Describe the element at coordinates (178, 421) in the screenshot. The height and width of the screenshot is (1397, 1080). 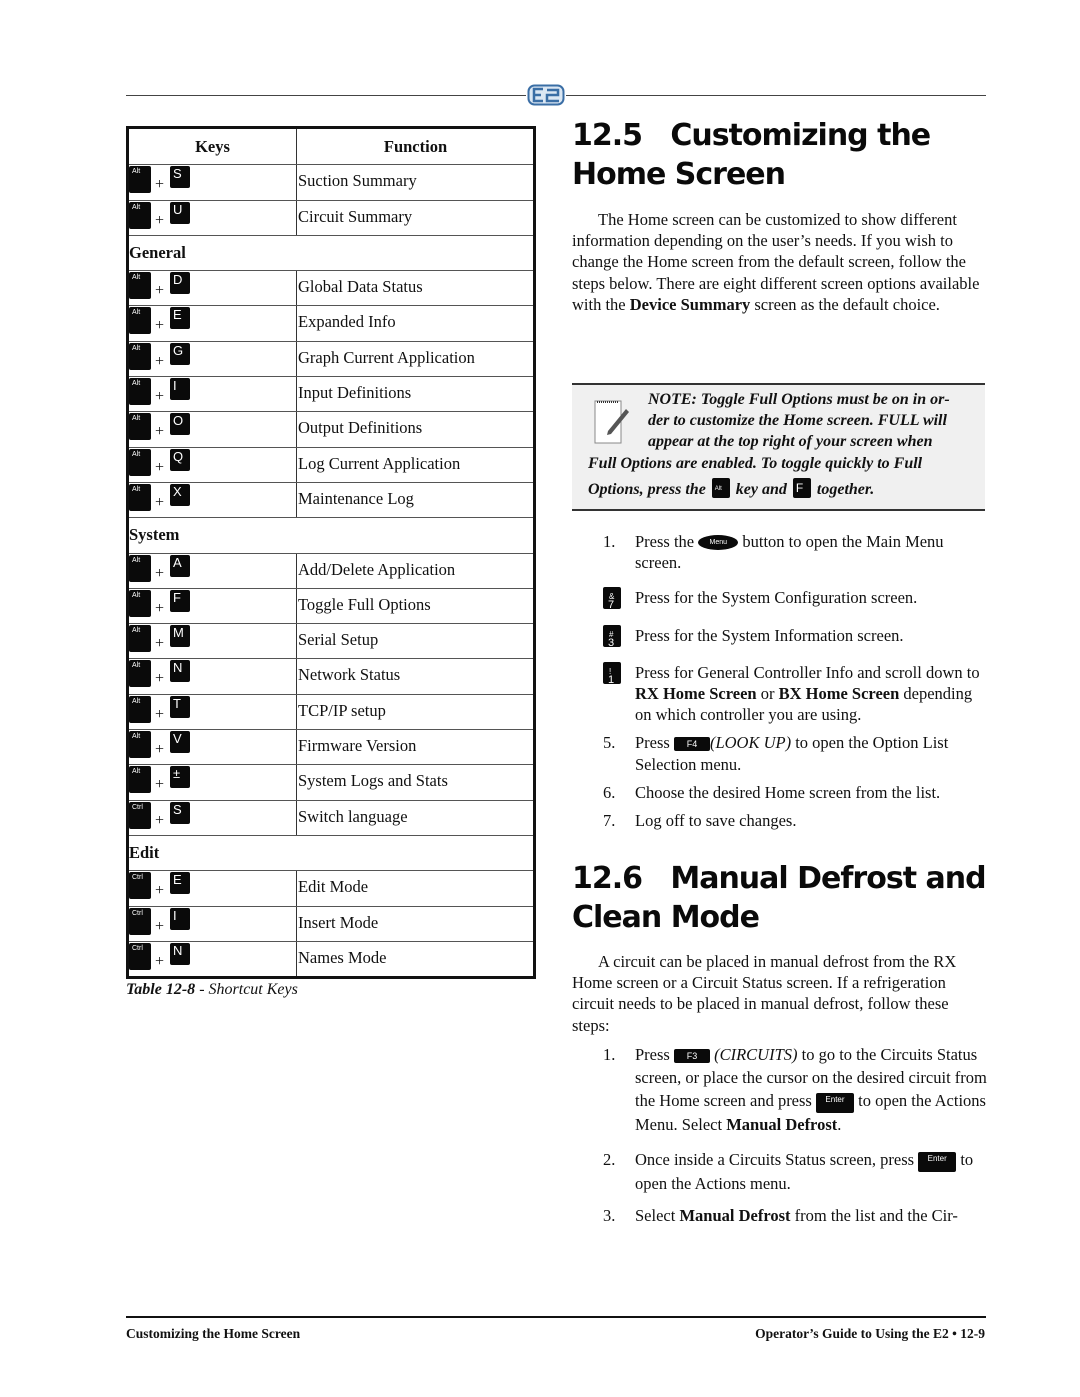
I see `character-key-label: O` at that location.